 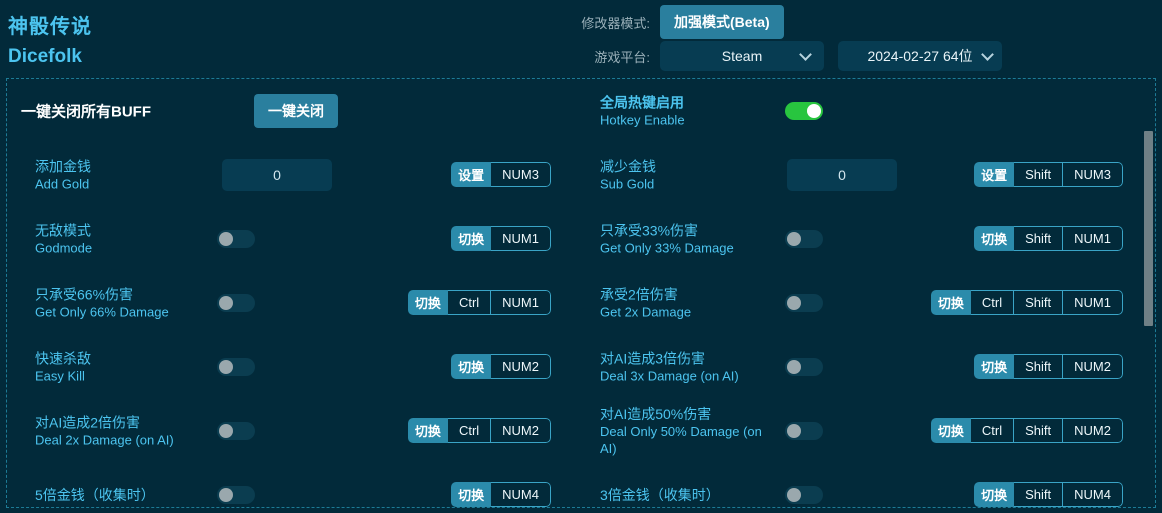 What do you see at coordinates (1046, 302) in the screenshot?
I see `hotkey-keys: Ctrl Shift NUM1` at bounding box center [1046, 302].